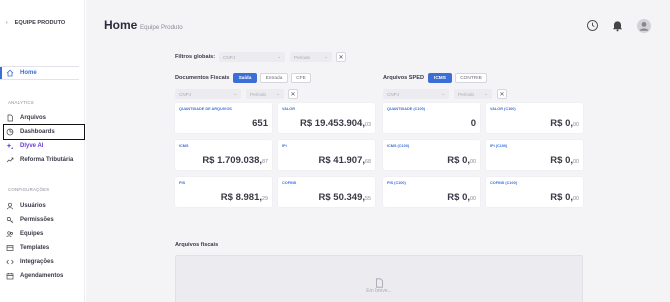 The image size is (670, 302). I want to click on sidebar-item-label: Reforma Tributária, so click(47, 160).